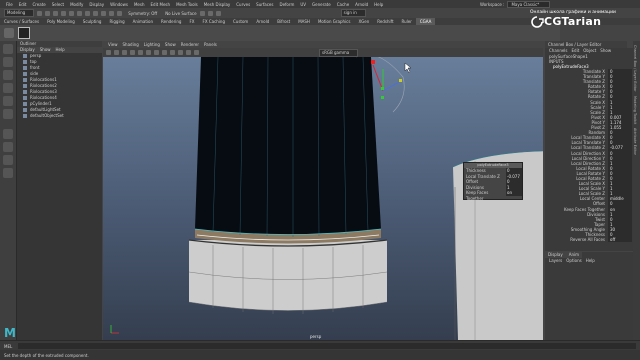 Image resolution: width=640 pixels, height=360 pixels. I want to click on wireframe-icon, so click(148, 52).